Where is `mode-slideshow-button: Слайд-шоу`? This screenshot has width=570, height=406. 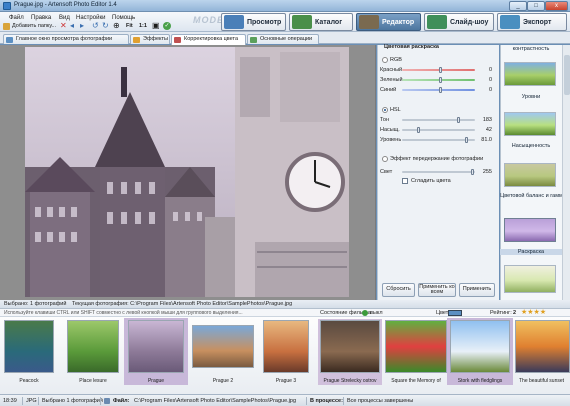 mode-slideshow-button: Слайд-шоу is located at coordinates (459, 22).